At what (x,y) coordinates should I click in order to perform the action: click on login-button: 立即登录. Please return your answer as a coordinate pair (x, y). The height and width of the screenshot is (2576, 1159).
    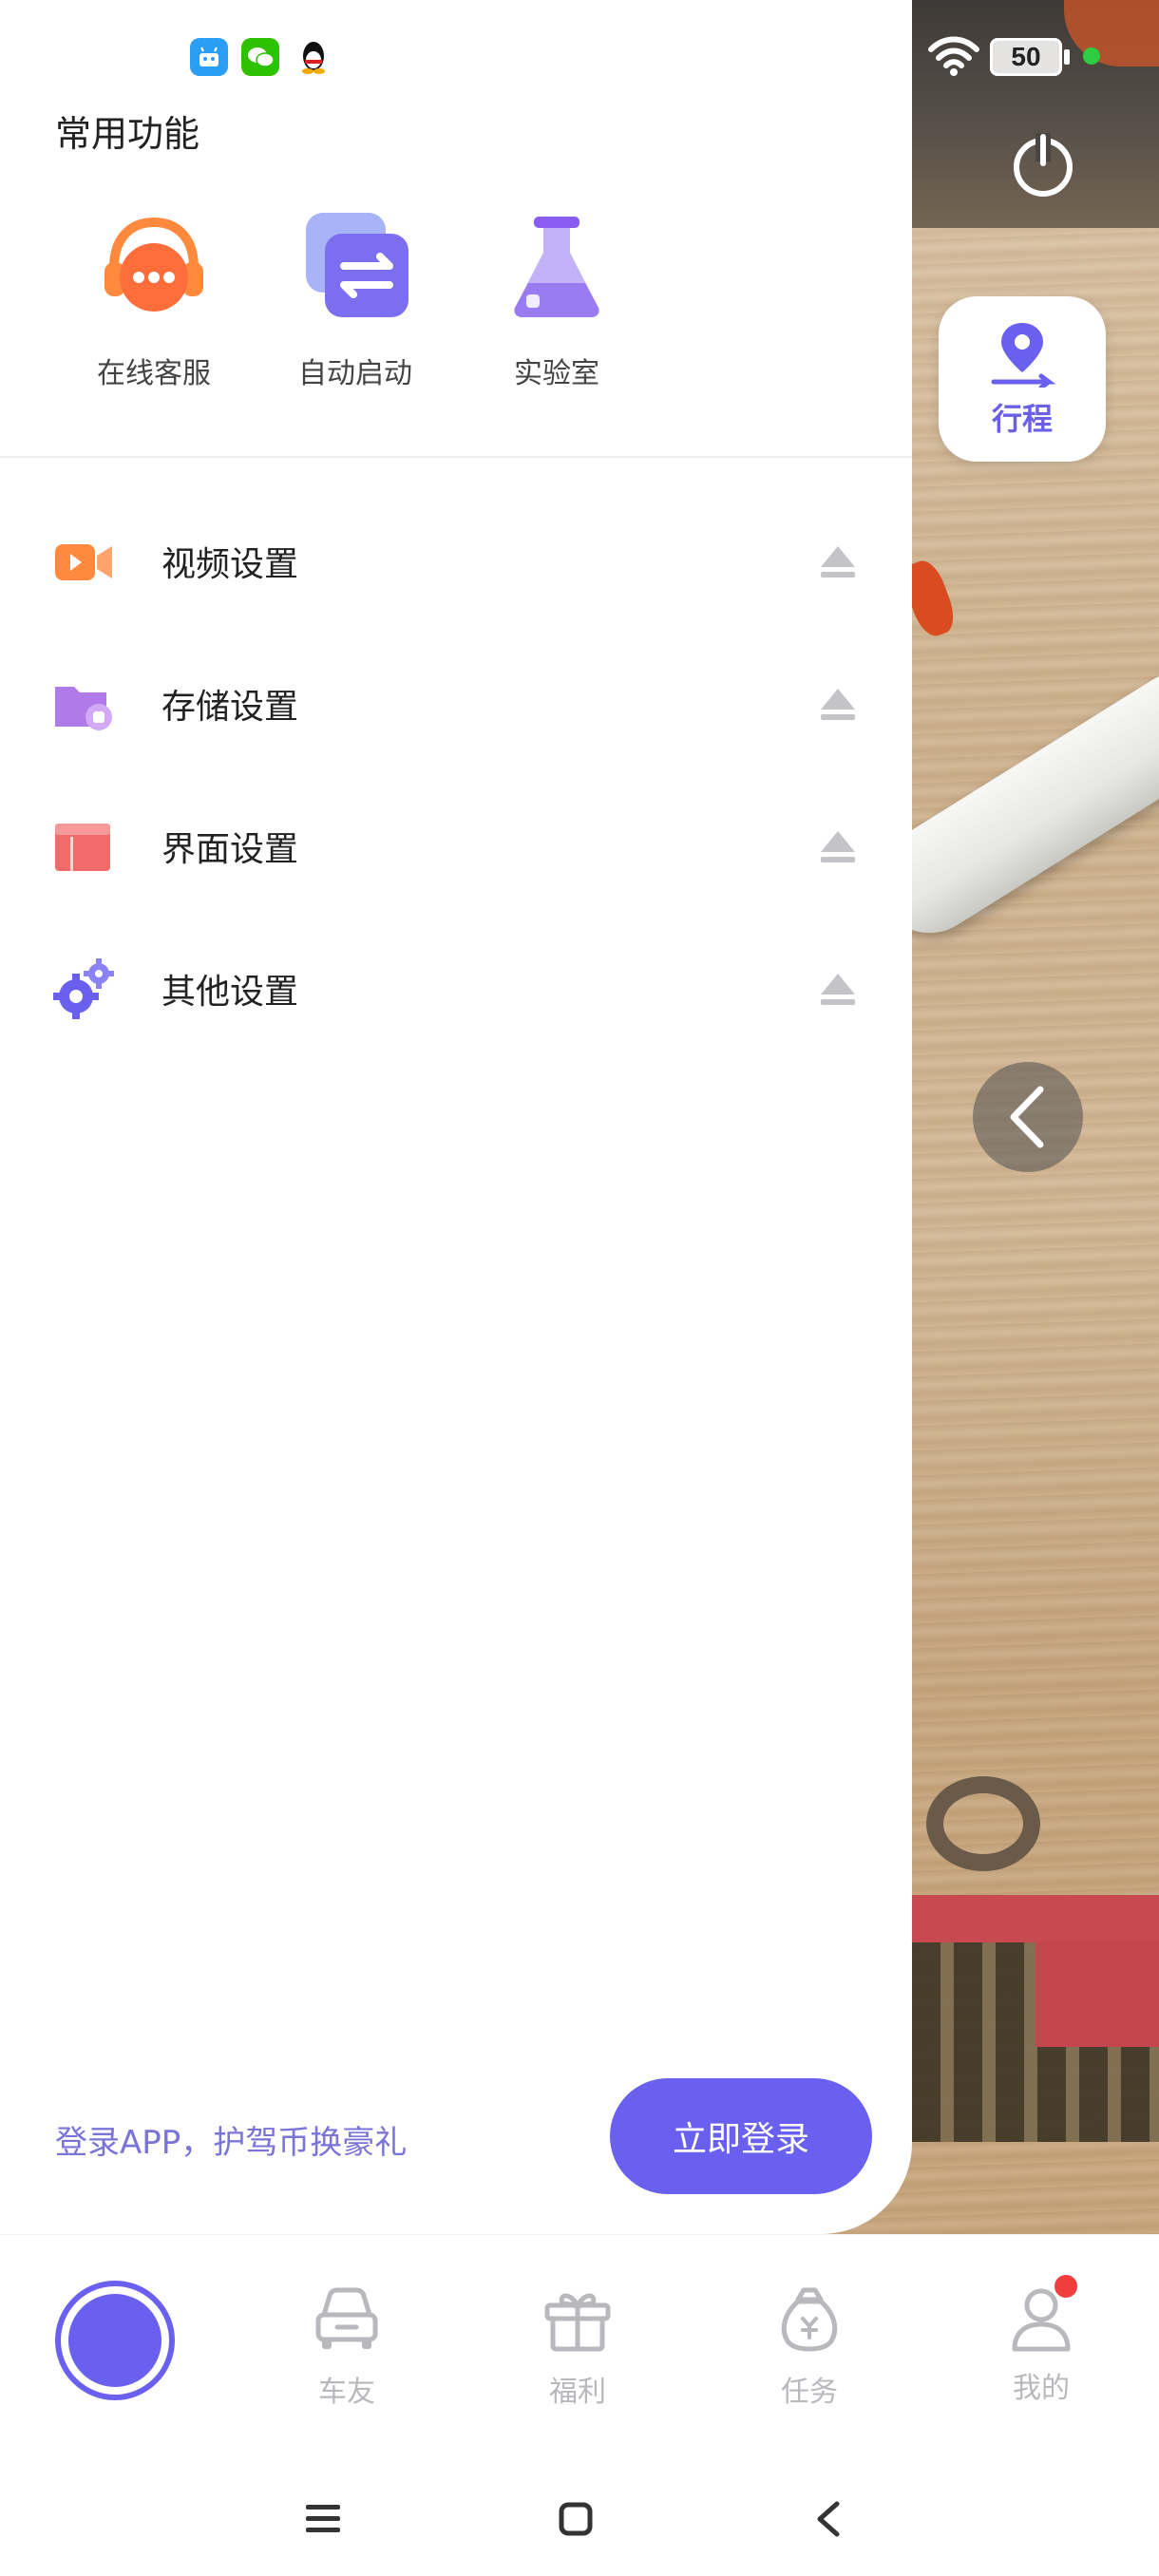
    Looking at the image, I should click on (741, 2136).